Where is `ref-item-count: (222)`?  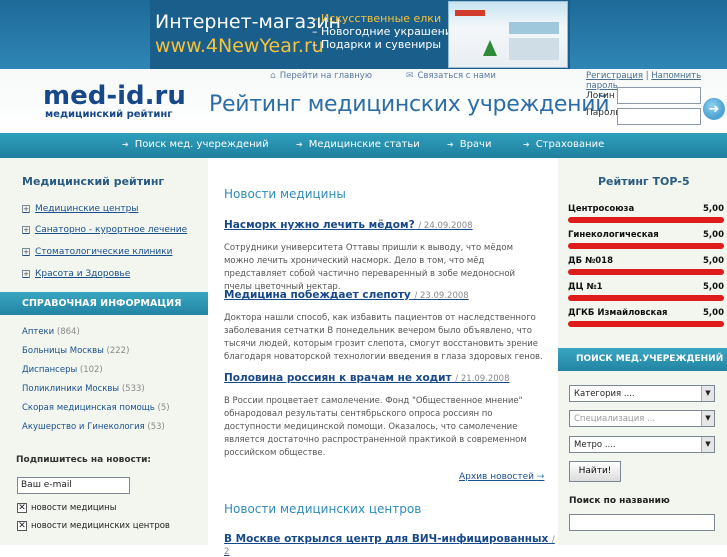 ref-item-count: (222) is located at coordinates (118, 351).